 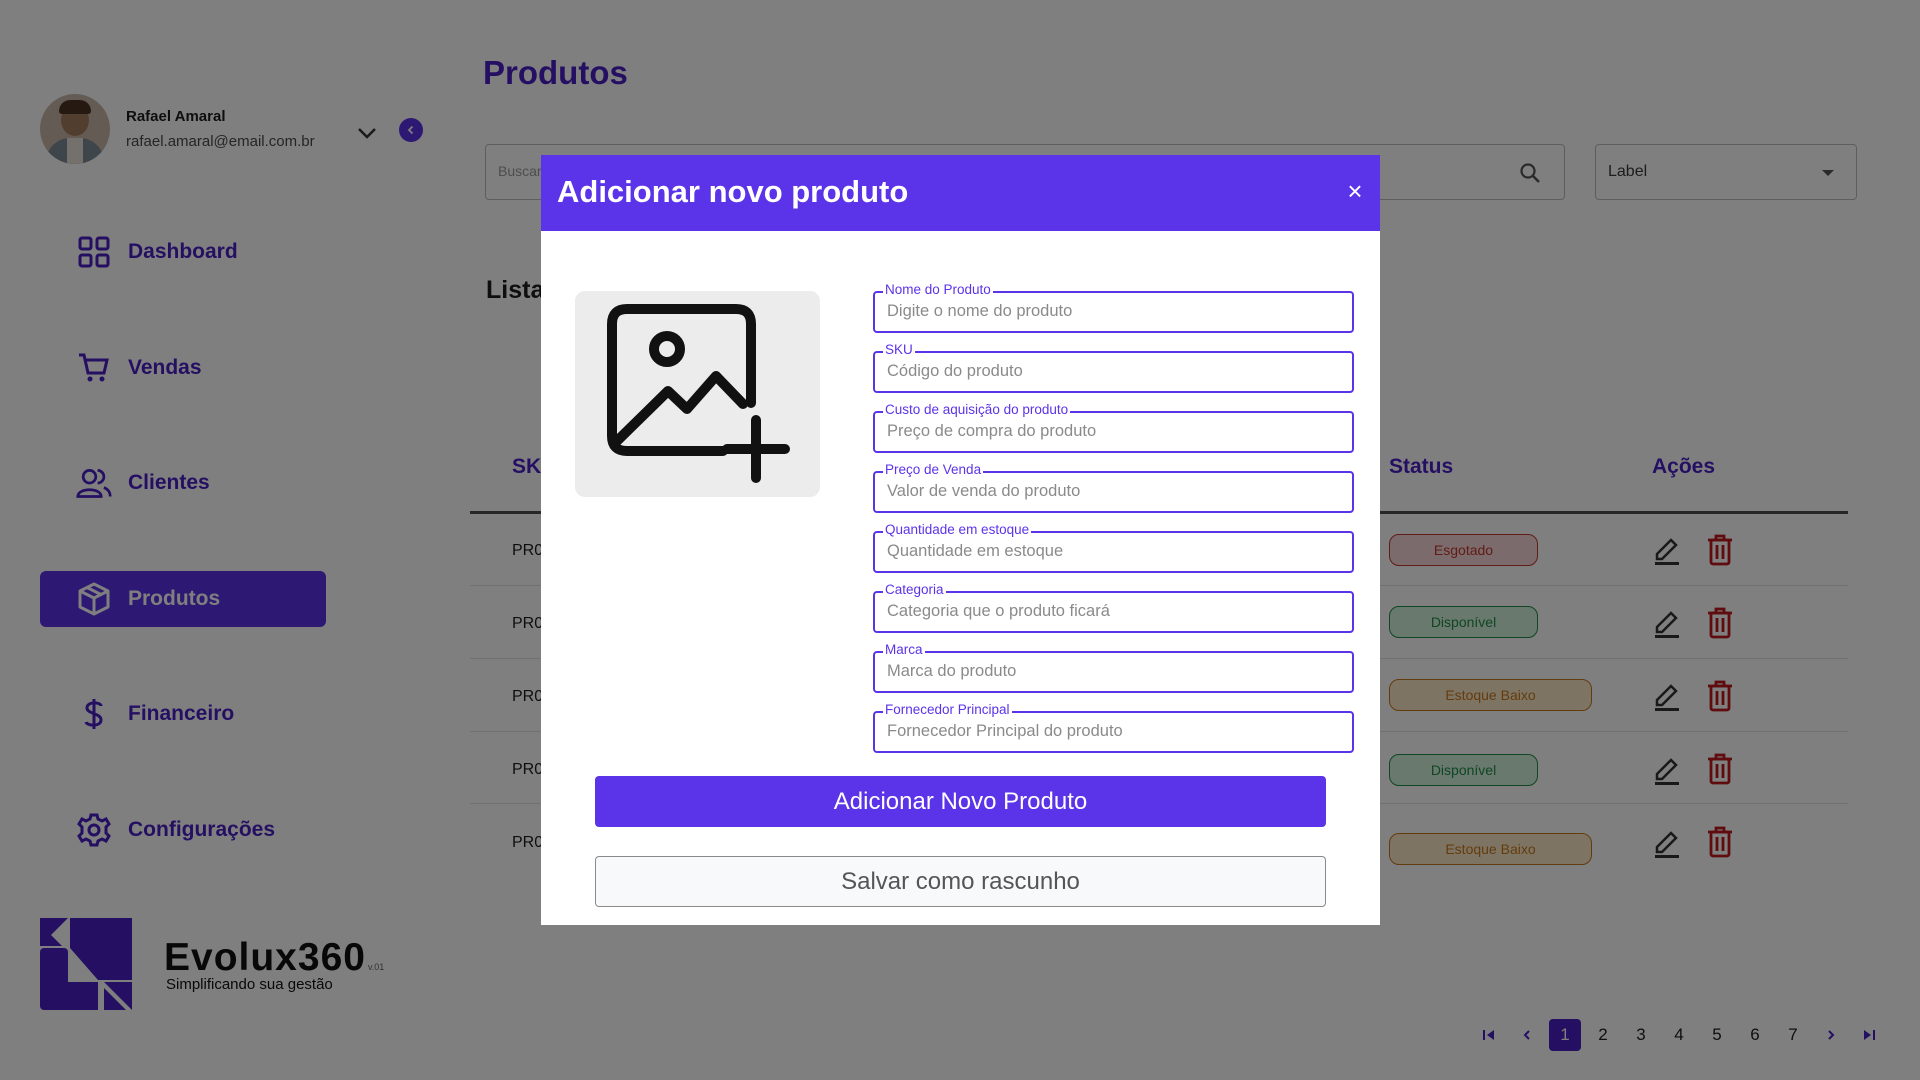 I want to click on stock-quantity-input, so click(x=1114, y=551).